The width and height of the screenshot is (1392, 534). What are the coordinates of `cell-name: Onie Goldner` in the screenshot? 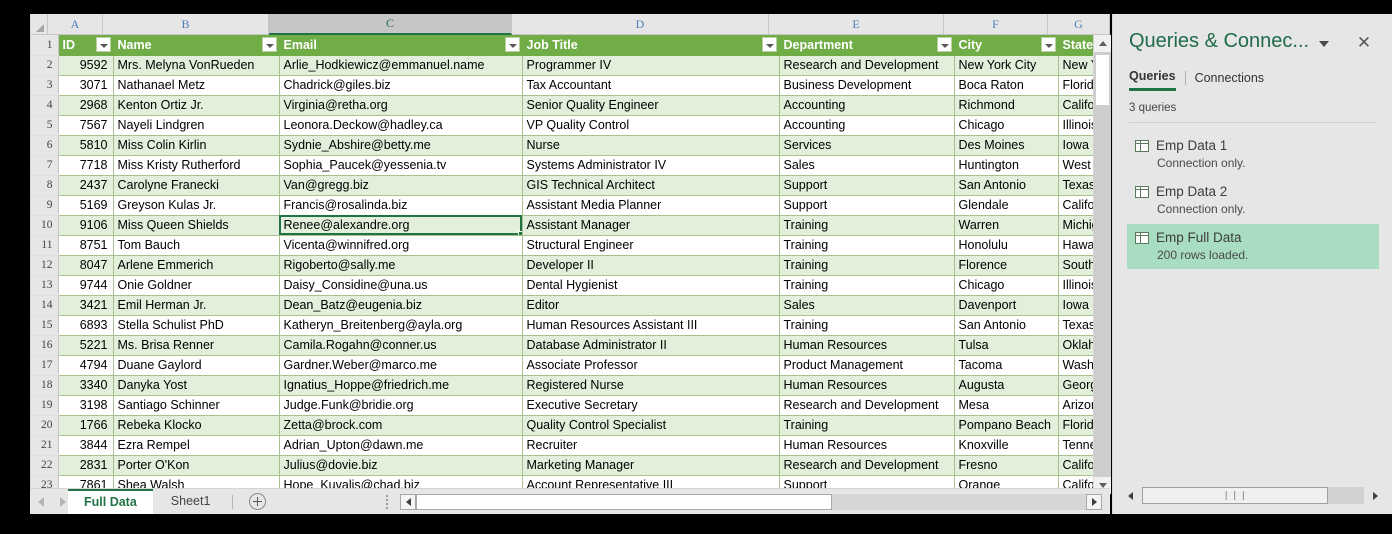 It's located at (196, 285).